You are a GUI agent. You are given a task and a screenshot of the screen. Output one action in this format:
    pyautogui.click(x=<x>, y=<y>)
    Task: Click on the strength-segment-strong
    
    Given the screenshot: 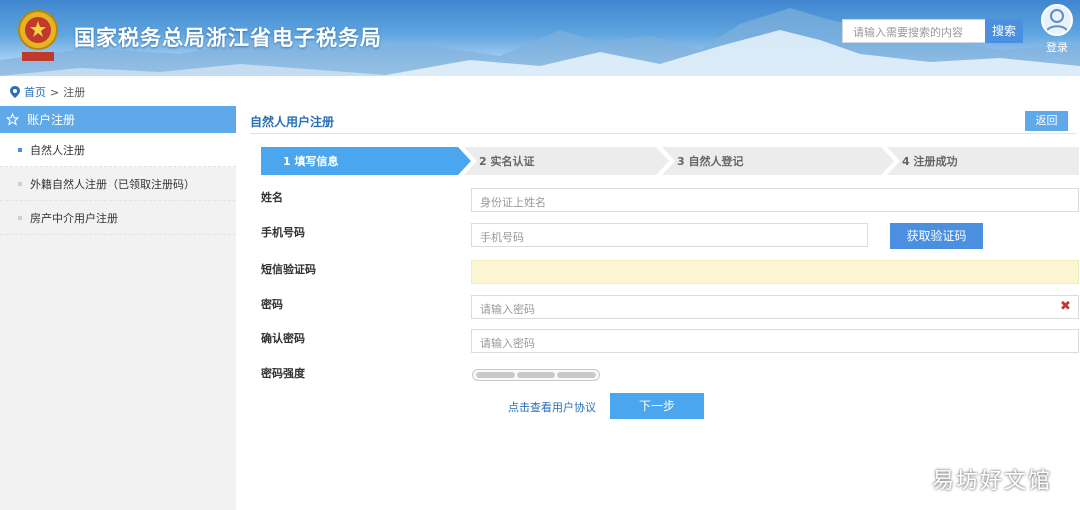 What is the action you would take?
    pyautogui.click(x=577, y=375)
    